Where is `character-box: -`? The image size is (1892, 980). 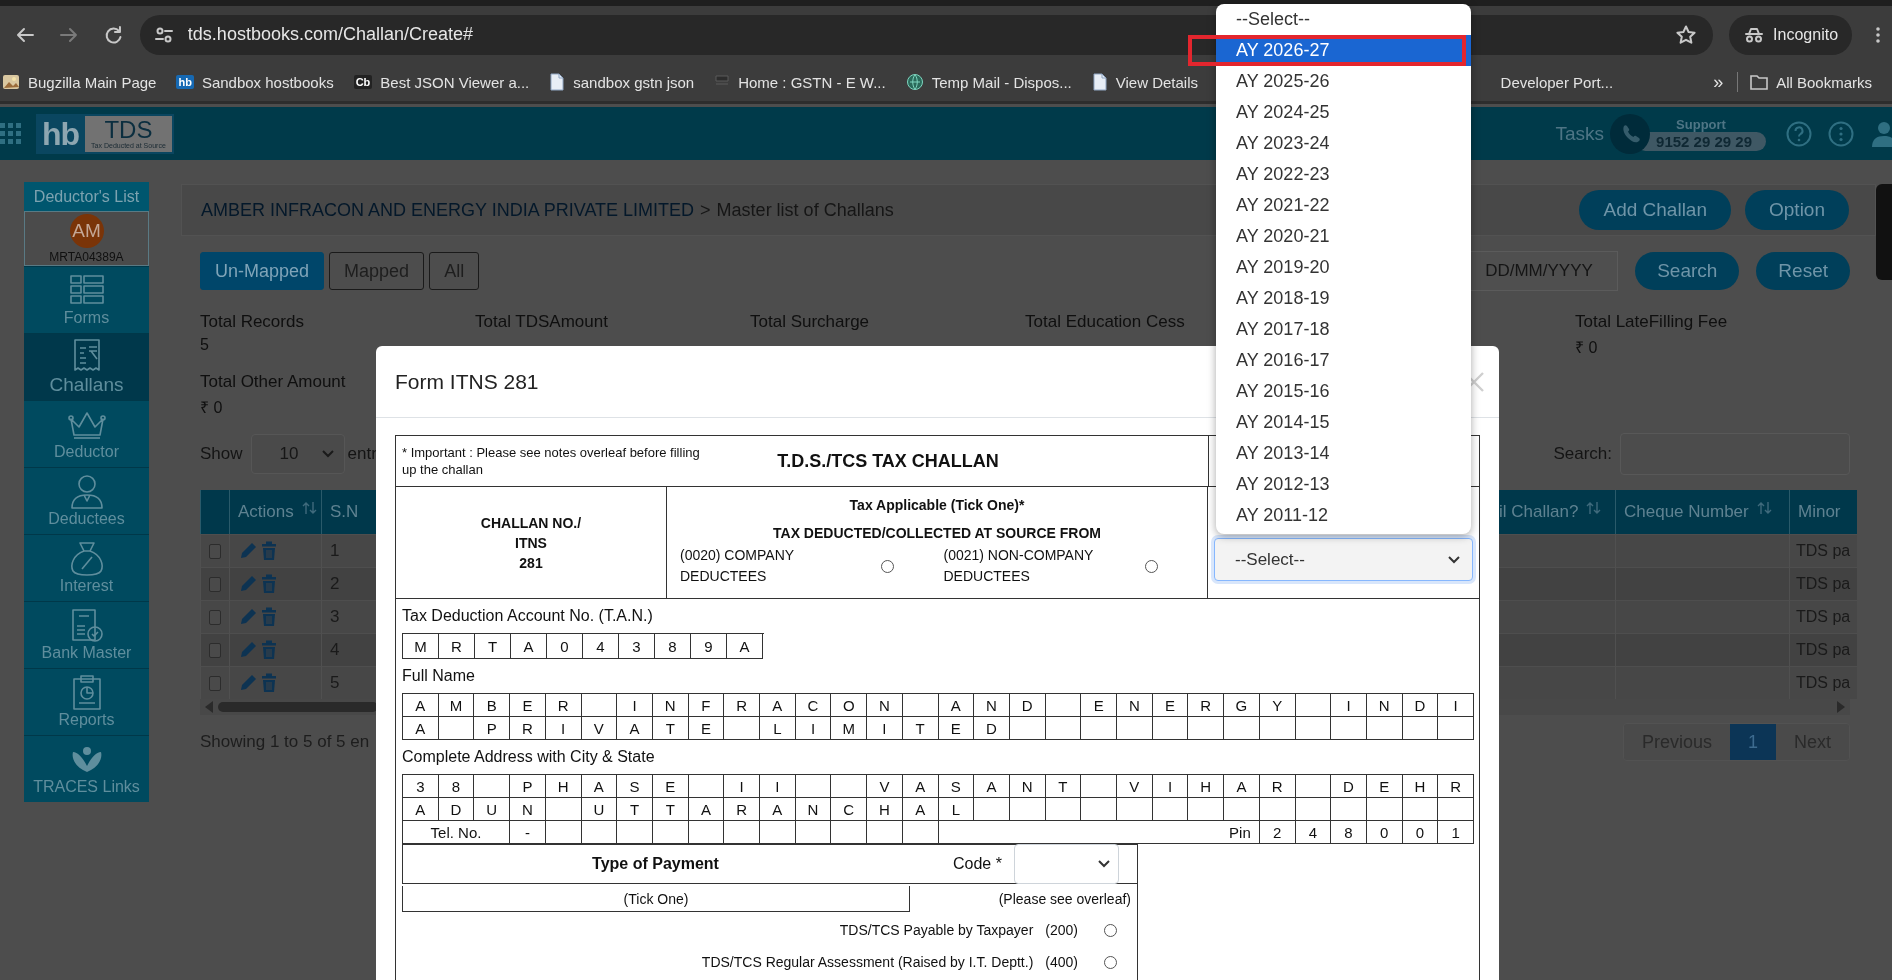
character-box: - is located at coordinates (528, 832).